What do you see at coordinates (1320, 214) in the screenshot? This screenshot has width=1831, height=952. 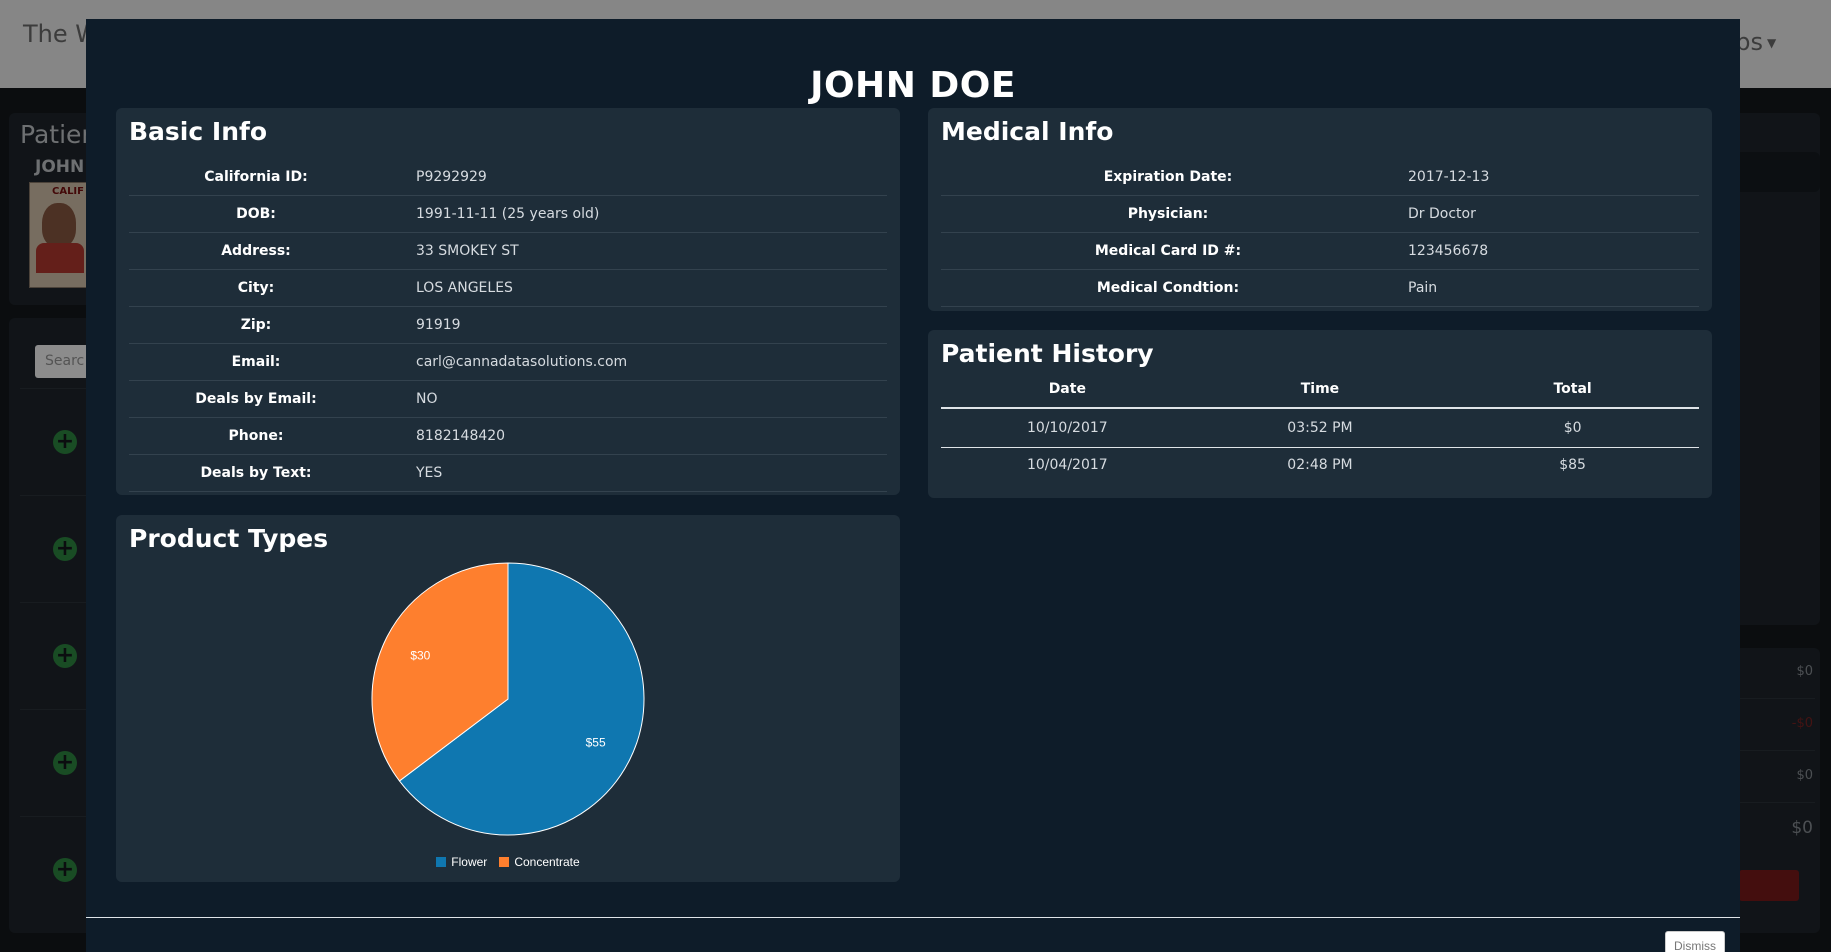 I see `medical-info-row: Physician: Dr Doctor` at bounding box center [1320, 214].